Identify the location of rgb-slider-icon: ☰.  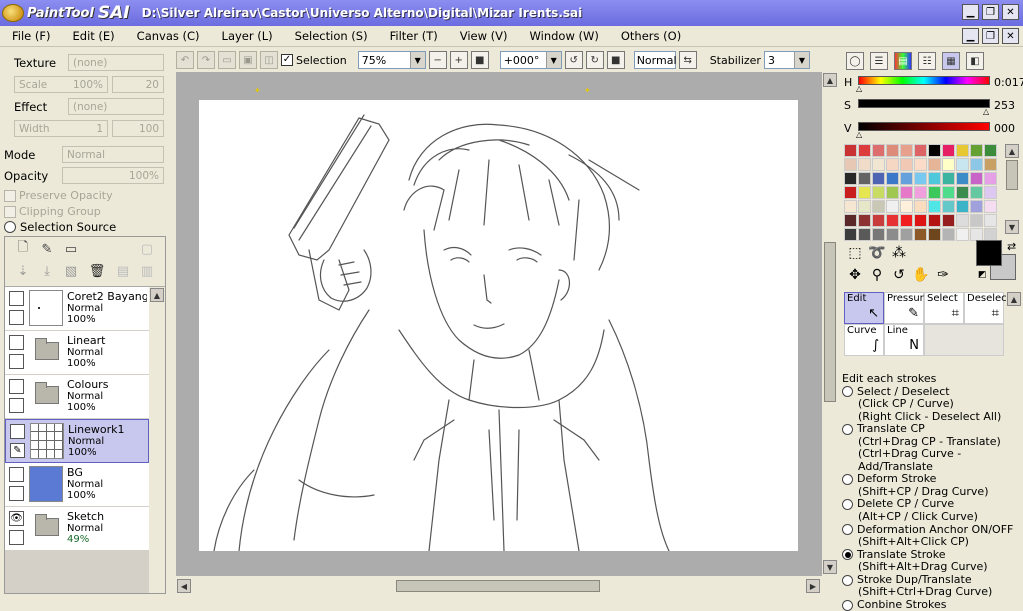
(879, 61).